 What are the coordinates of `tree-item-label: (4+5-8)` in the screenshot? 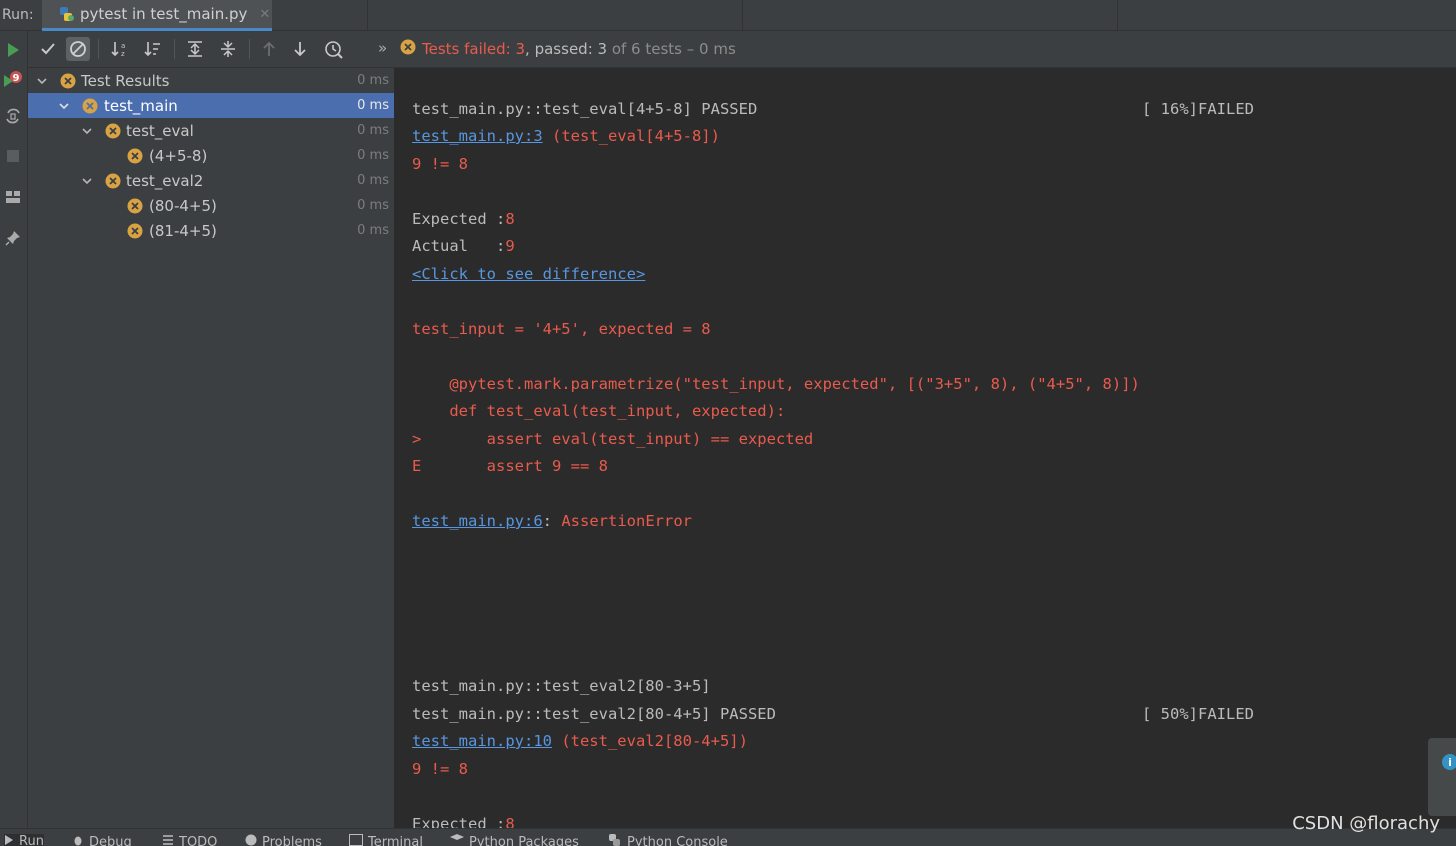 It's located at (178, 155).